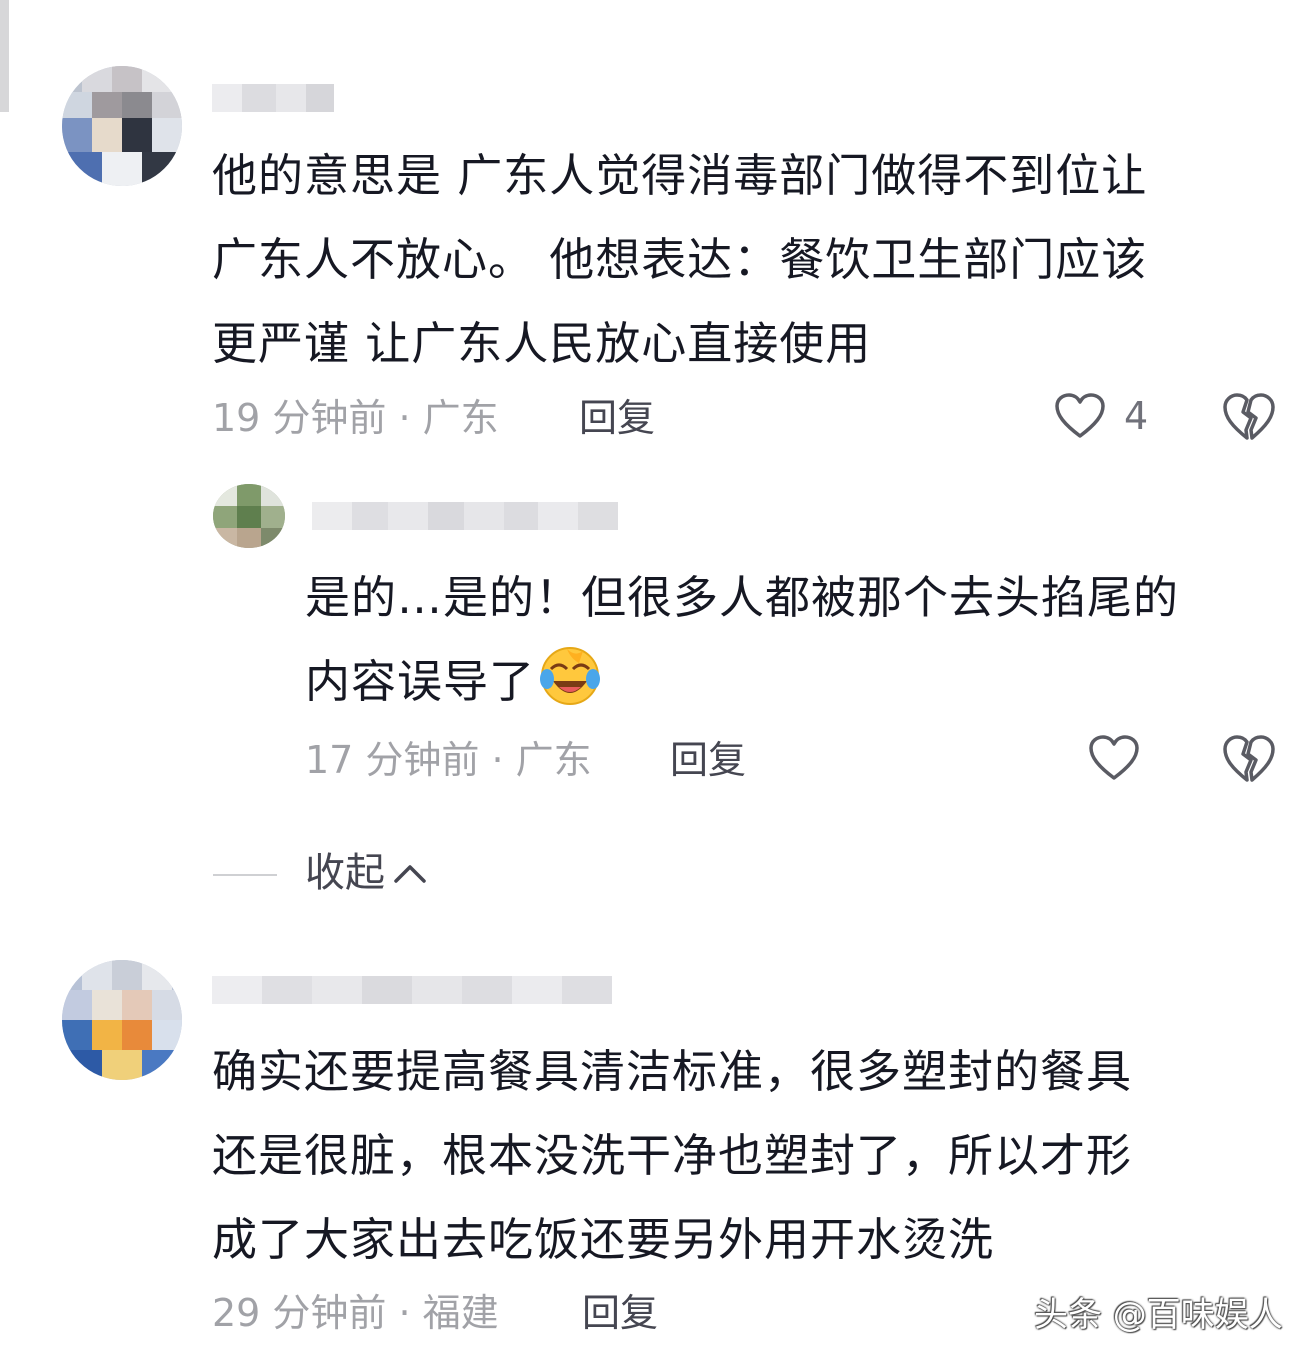  What do you see at coordinates (742, 639) in the screenshot?
I see `comment-text-content: 是的…是的！但很多人都被那个去头掐尾的 内容误导了` at bounding box center [742, 639].